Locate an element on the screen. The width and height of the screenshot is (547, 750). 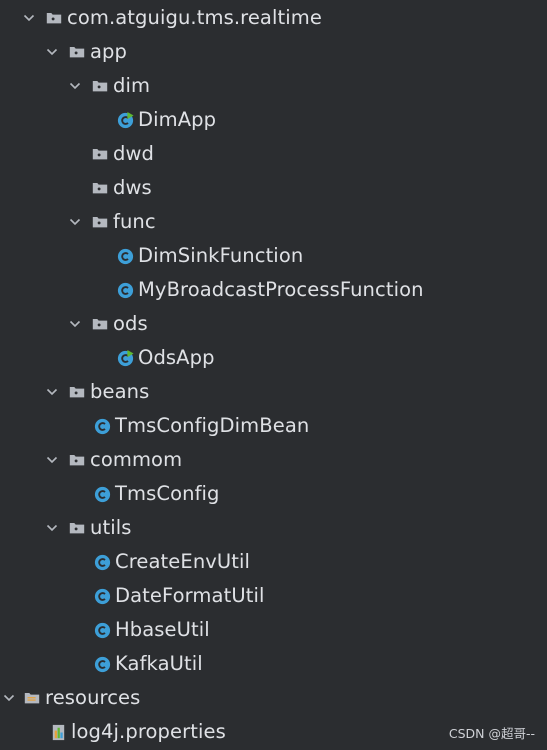
tree-item-label: app is located at coordinates (109, 51).